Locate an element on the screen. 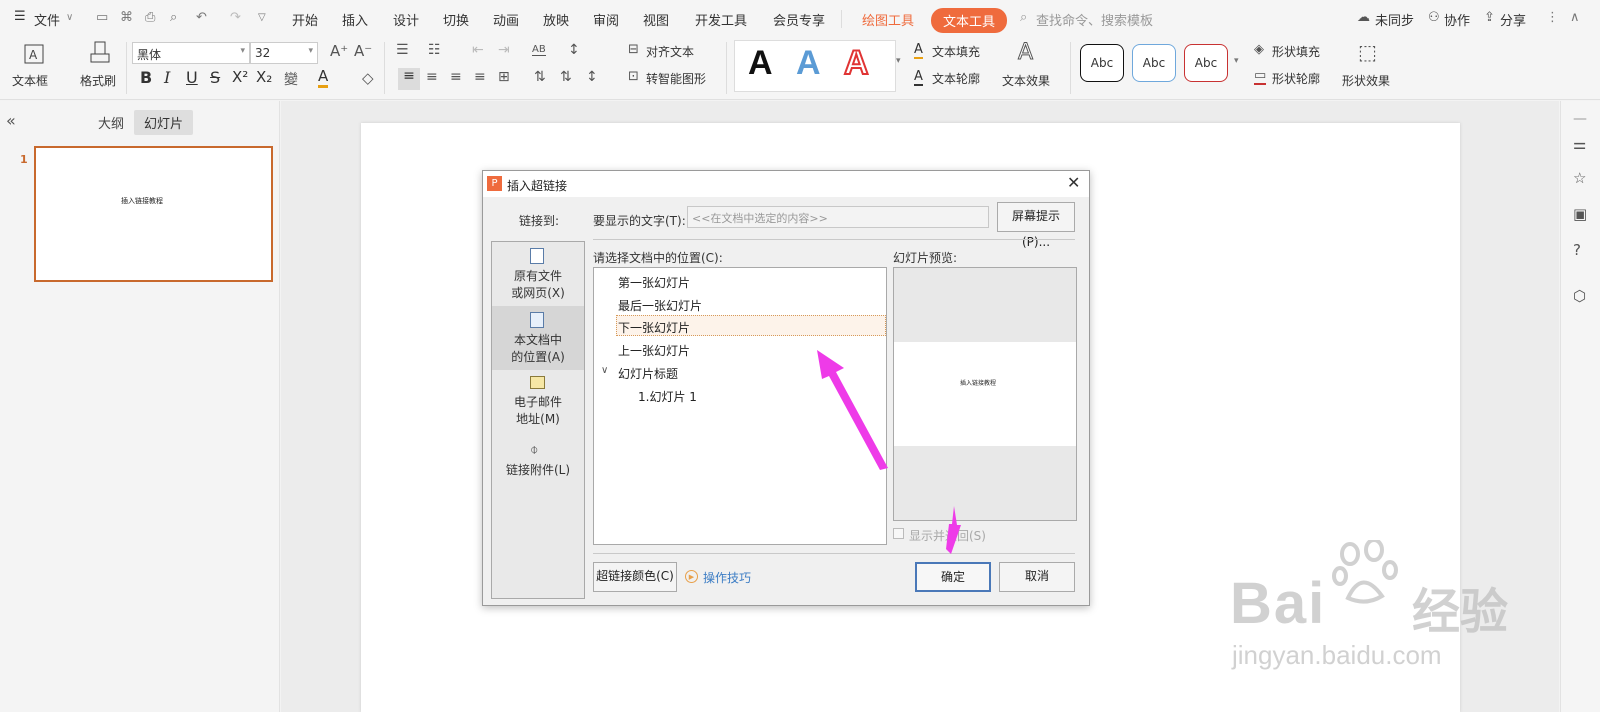  arrow-annotation-next-slide is located at coordinates (852, 410).